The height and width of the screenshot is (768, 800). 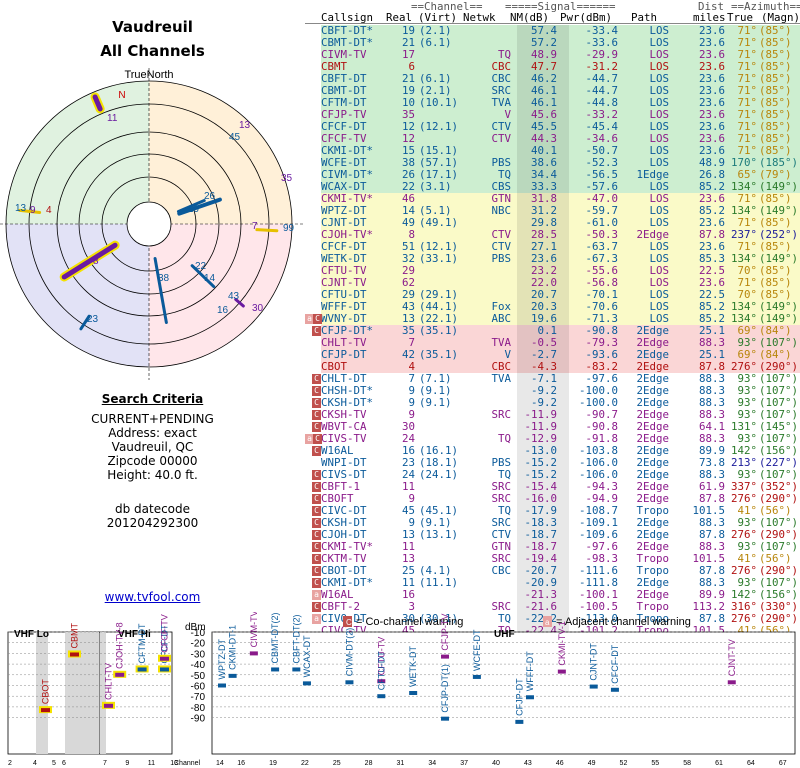 What do you see at coordinates (198, 697) in the screenshot?
I see `dbm-tick: -70` at bounding box center [198, 697].